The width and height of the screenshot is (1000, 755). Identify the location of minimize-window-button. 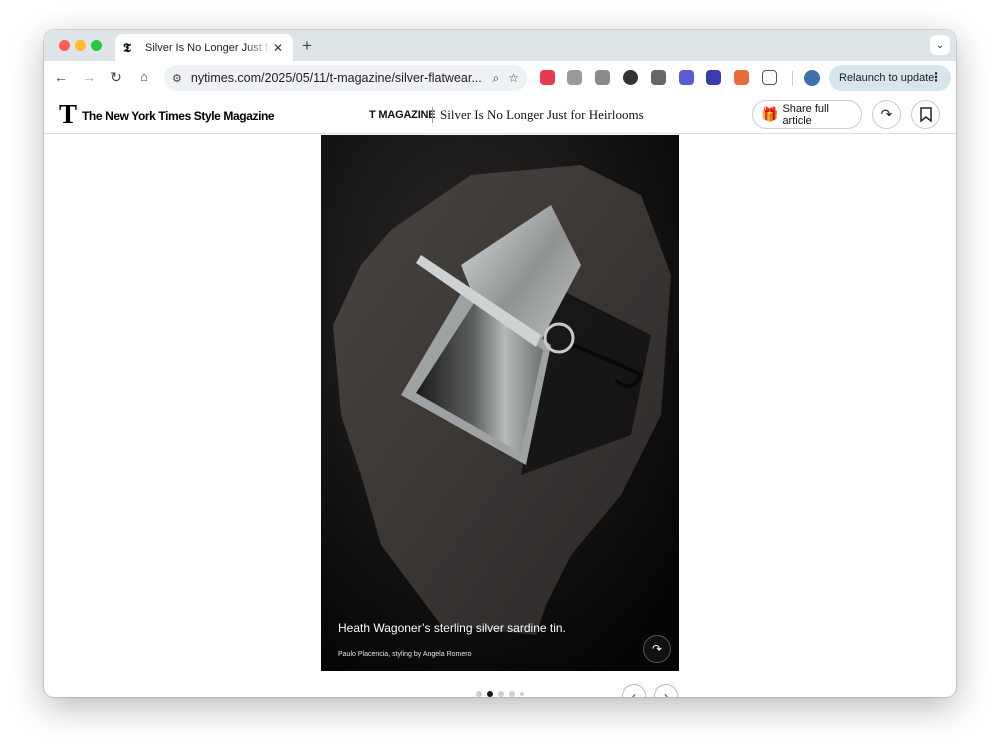
(80, 45).